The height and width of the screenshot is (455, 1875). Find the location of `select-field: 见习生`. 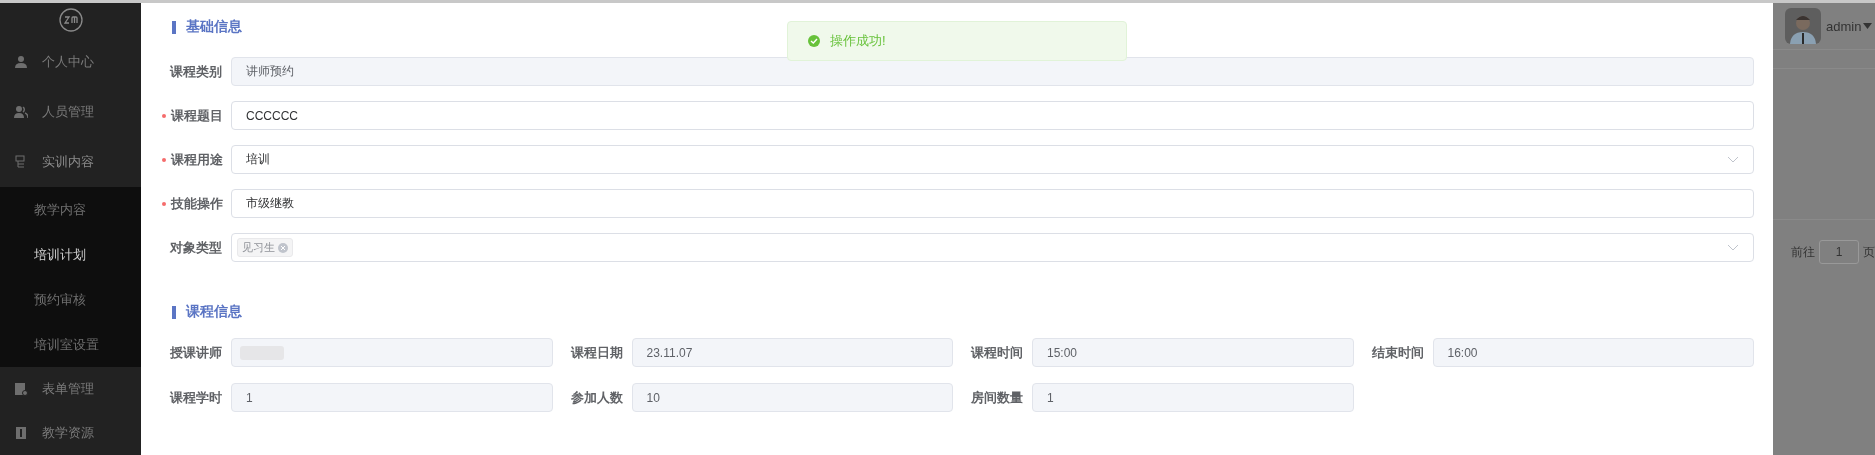

select-field: 见习生 is located at coordinates (992, 247).